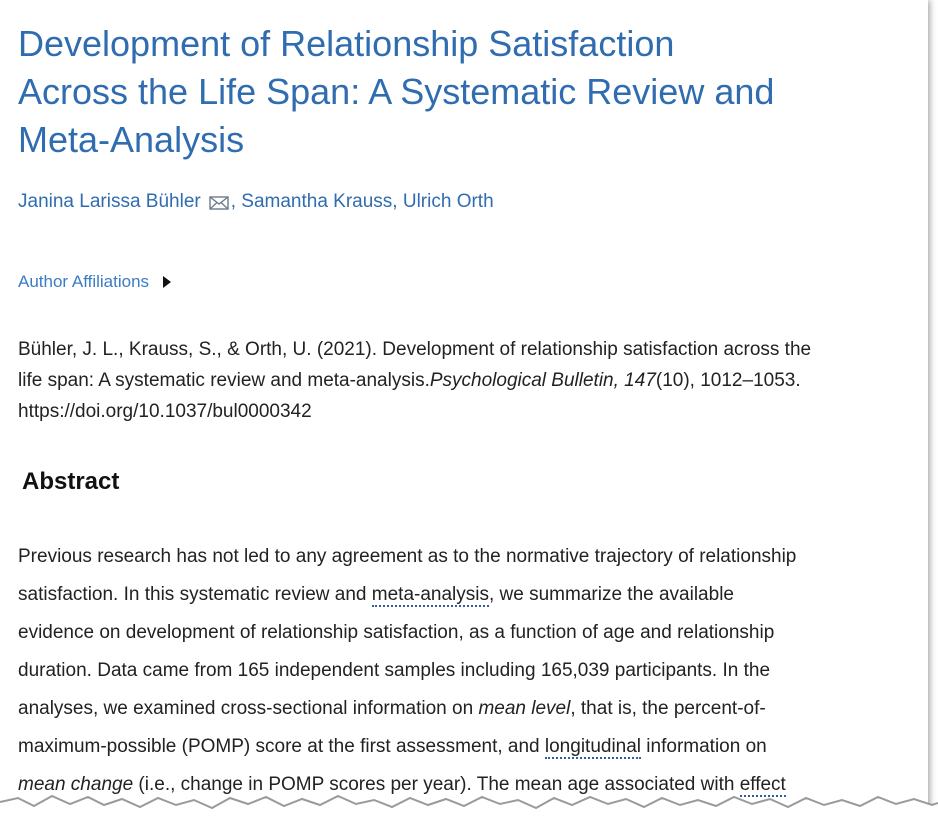 The height and width of the screenshot is (828, 938). I want to click on abstract-text: , we summarize the available, so click(611, 594).